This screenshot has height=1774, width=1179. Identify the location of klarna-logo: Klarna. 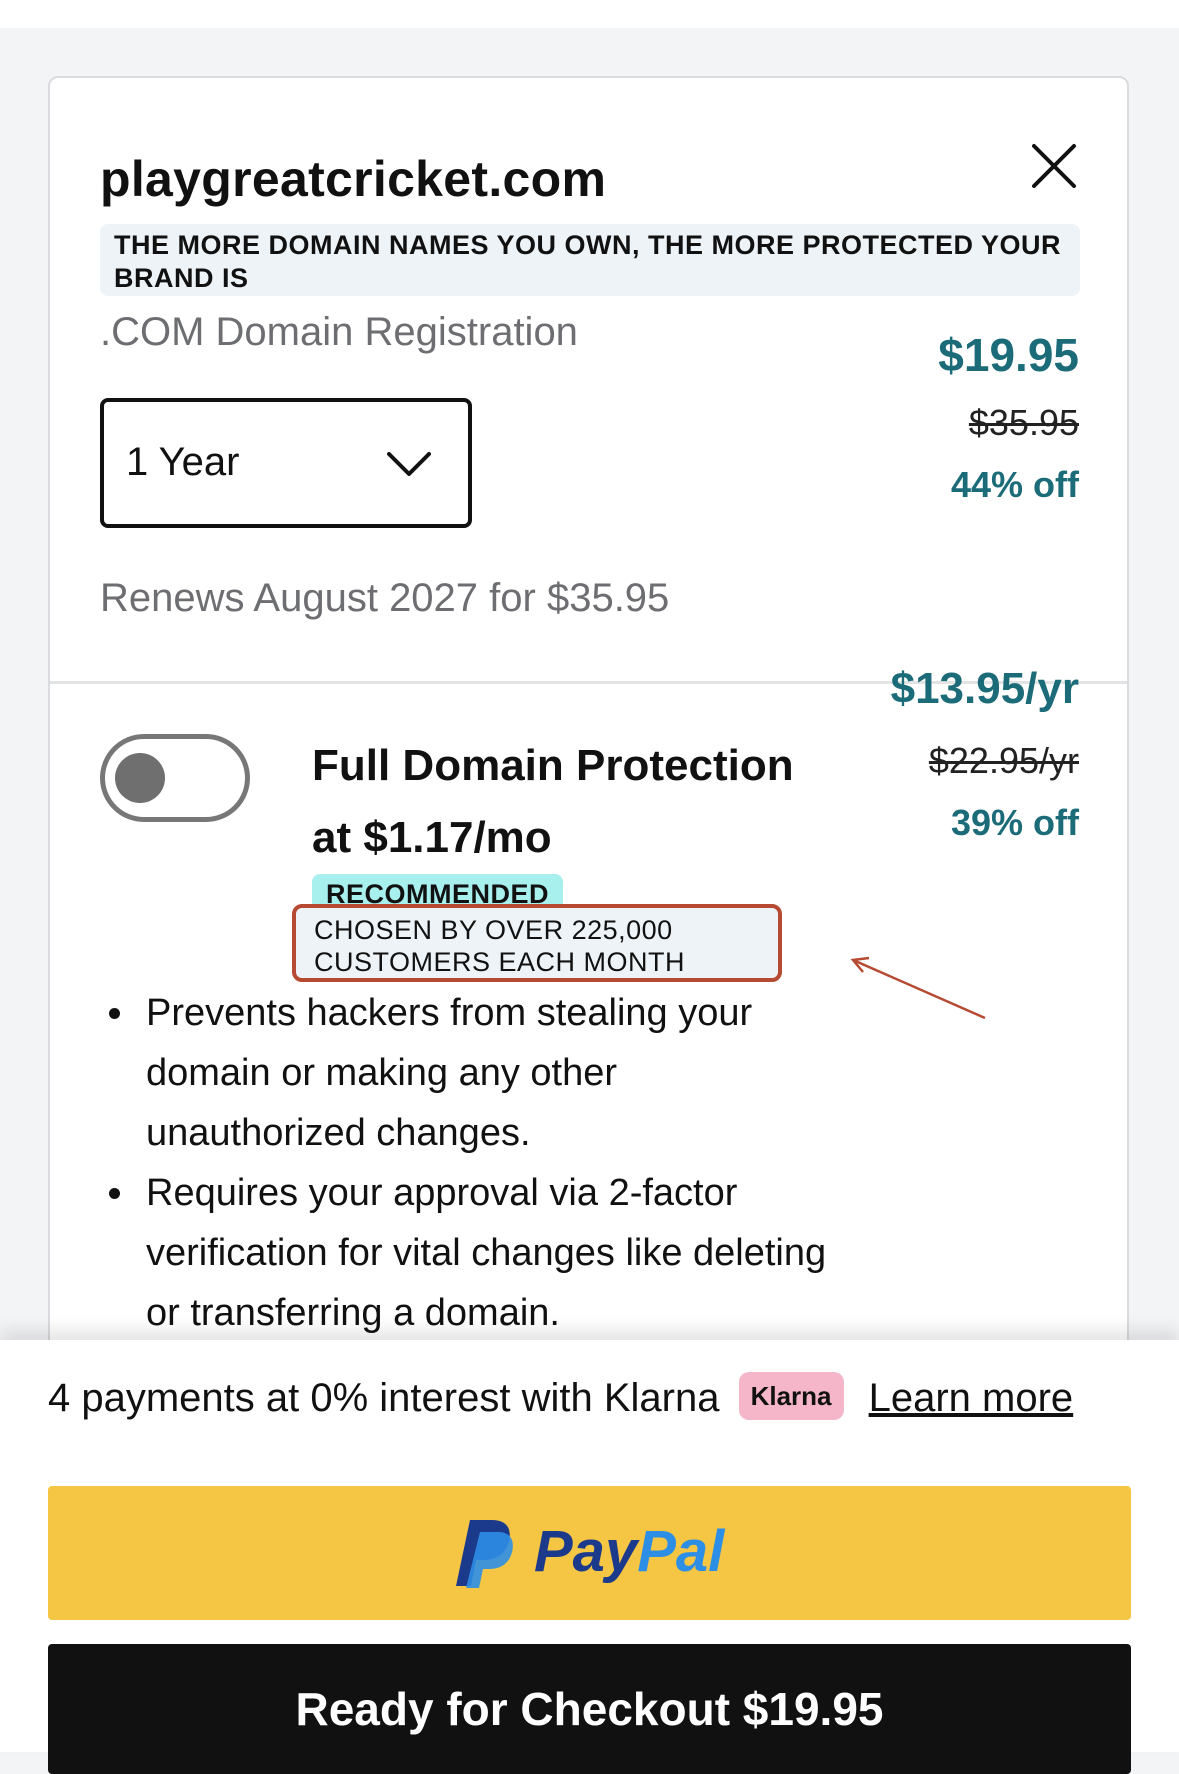
(791, 1396).